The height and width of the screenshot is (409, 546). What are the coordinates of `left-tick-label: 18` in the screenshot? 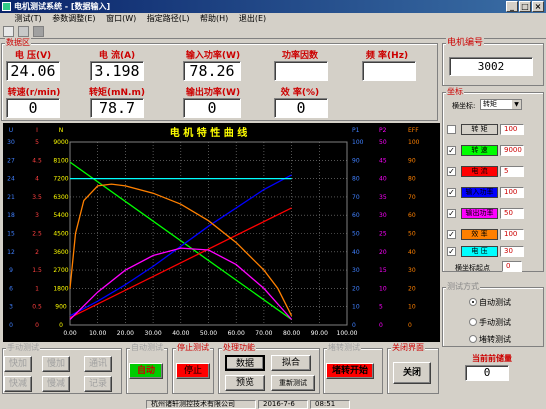 It's located at (11, 215).